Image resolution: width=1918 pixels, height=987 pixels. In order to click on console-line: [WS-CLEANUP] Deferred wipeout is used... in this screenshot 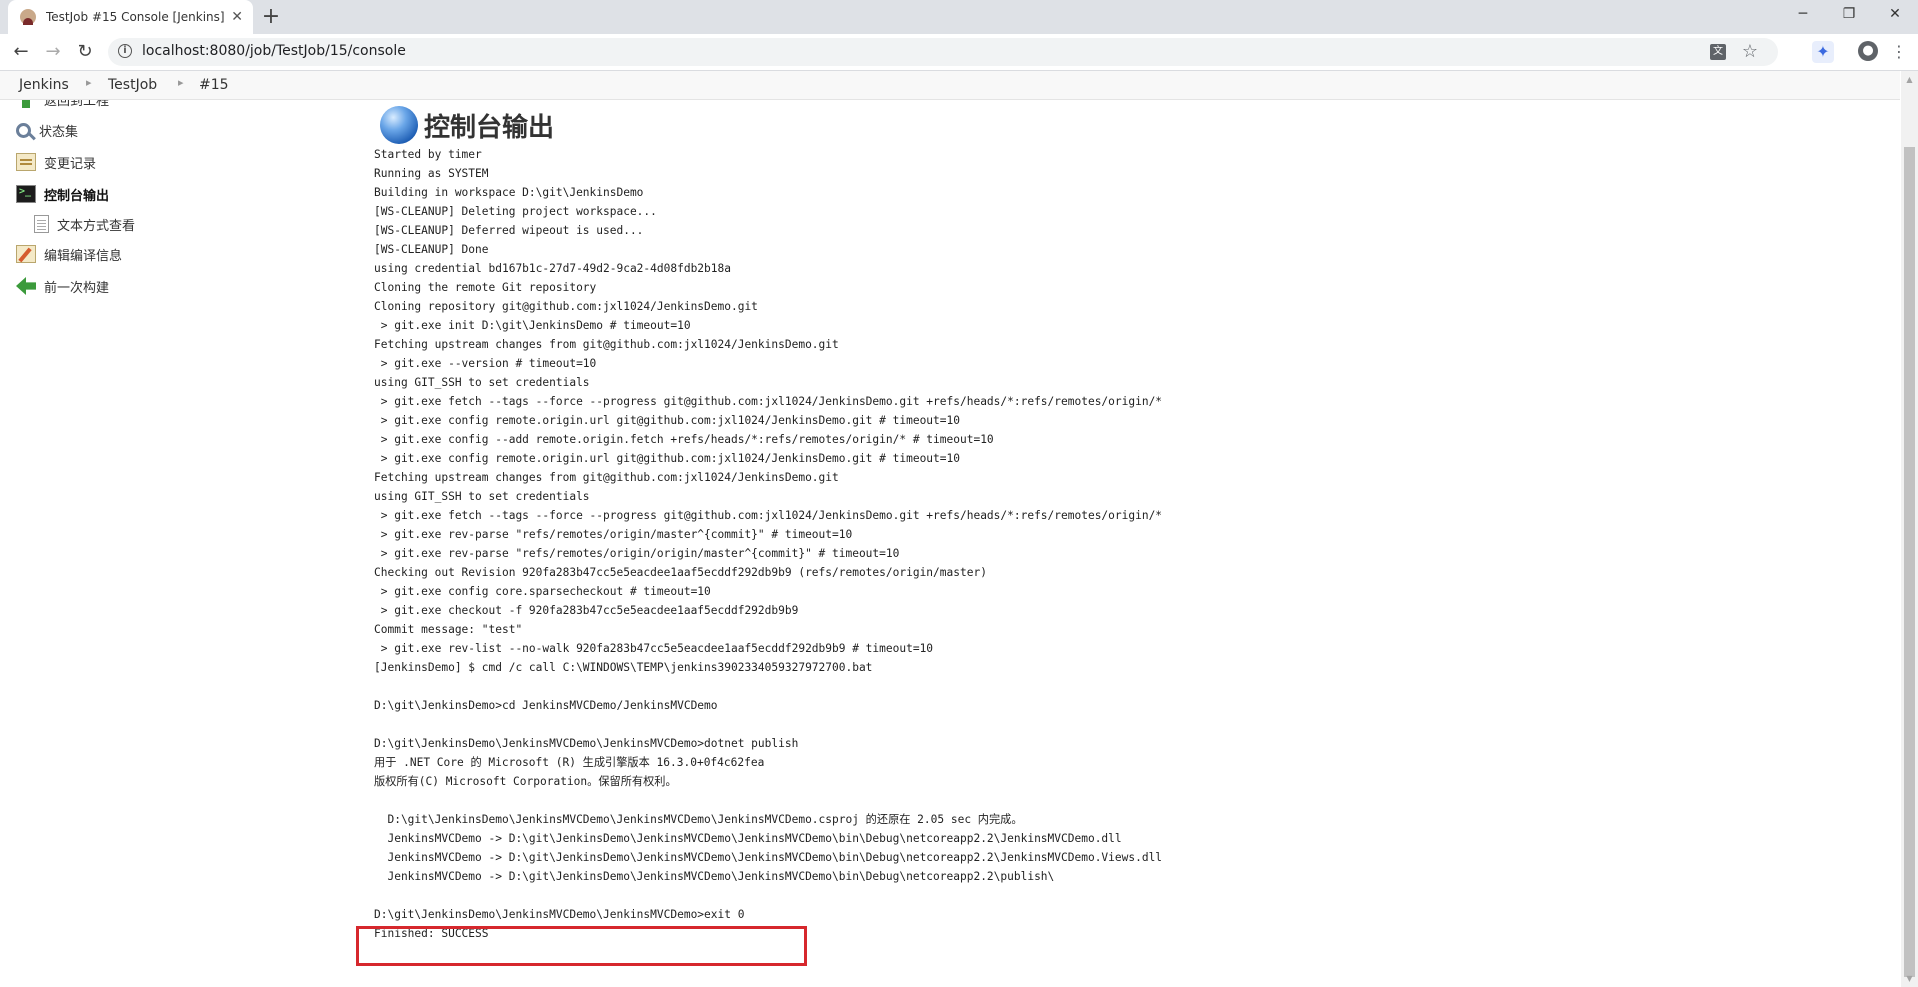, I will do `click(509, 230)`.